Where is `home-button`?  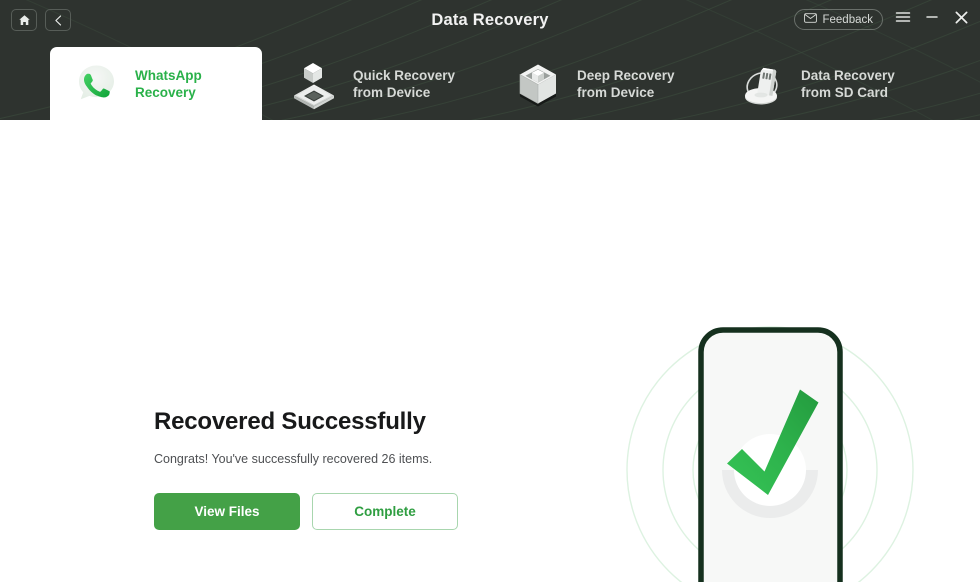 home-button is located at coordinates (24, 20).